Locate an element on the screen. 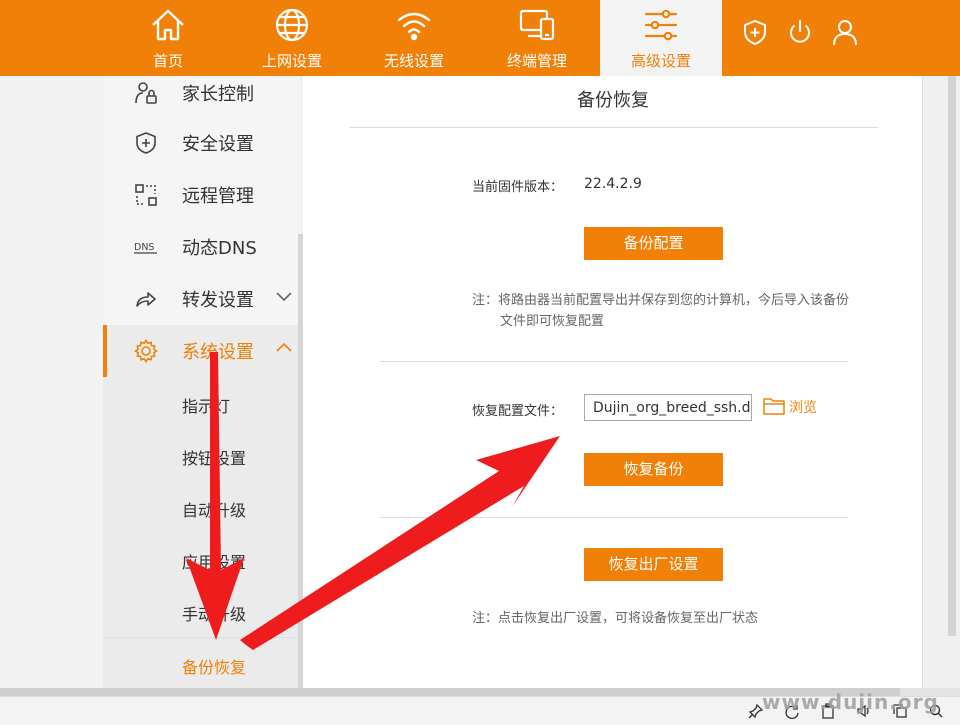 The width and height of the screenshot is (960, 725). nav-devices-label: 终端管理 is located at coordinates (536, 61).